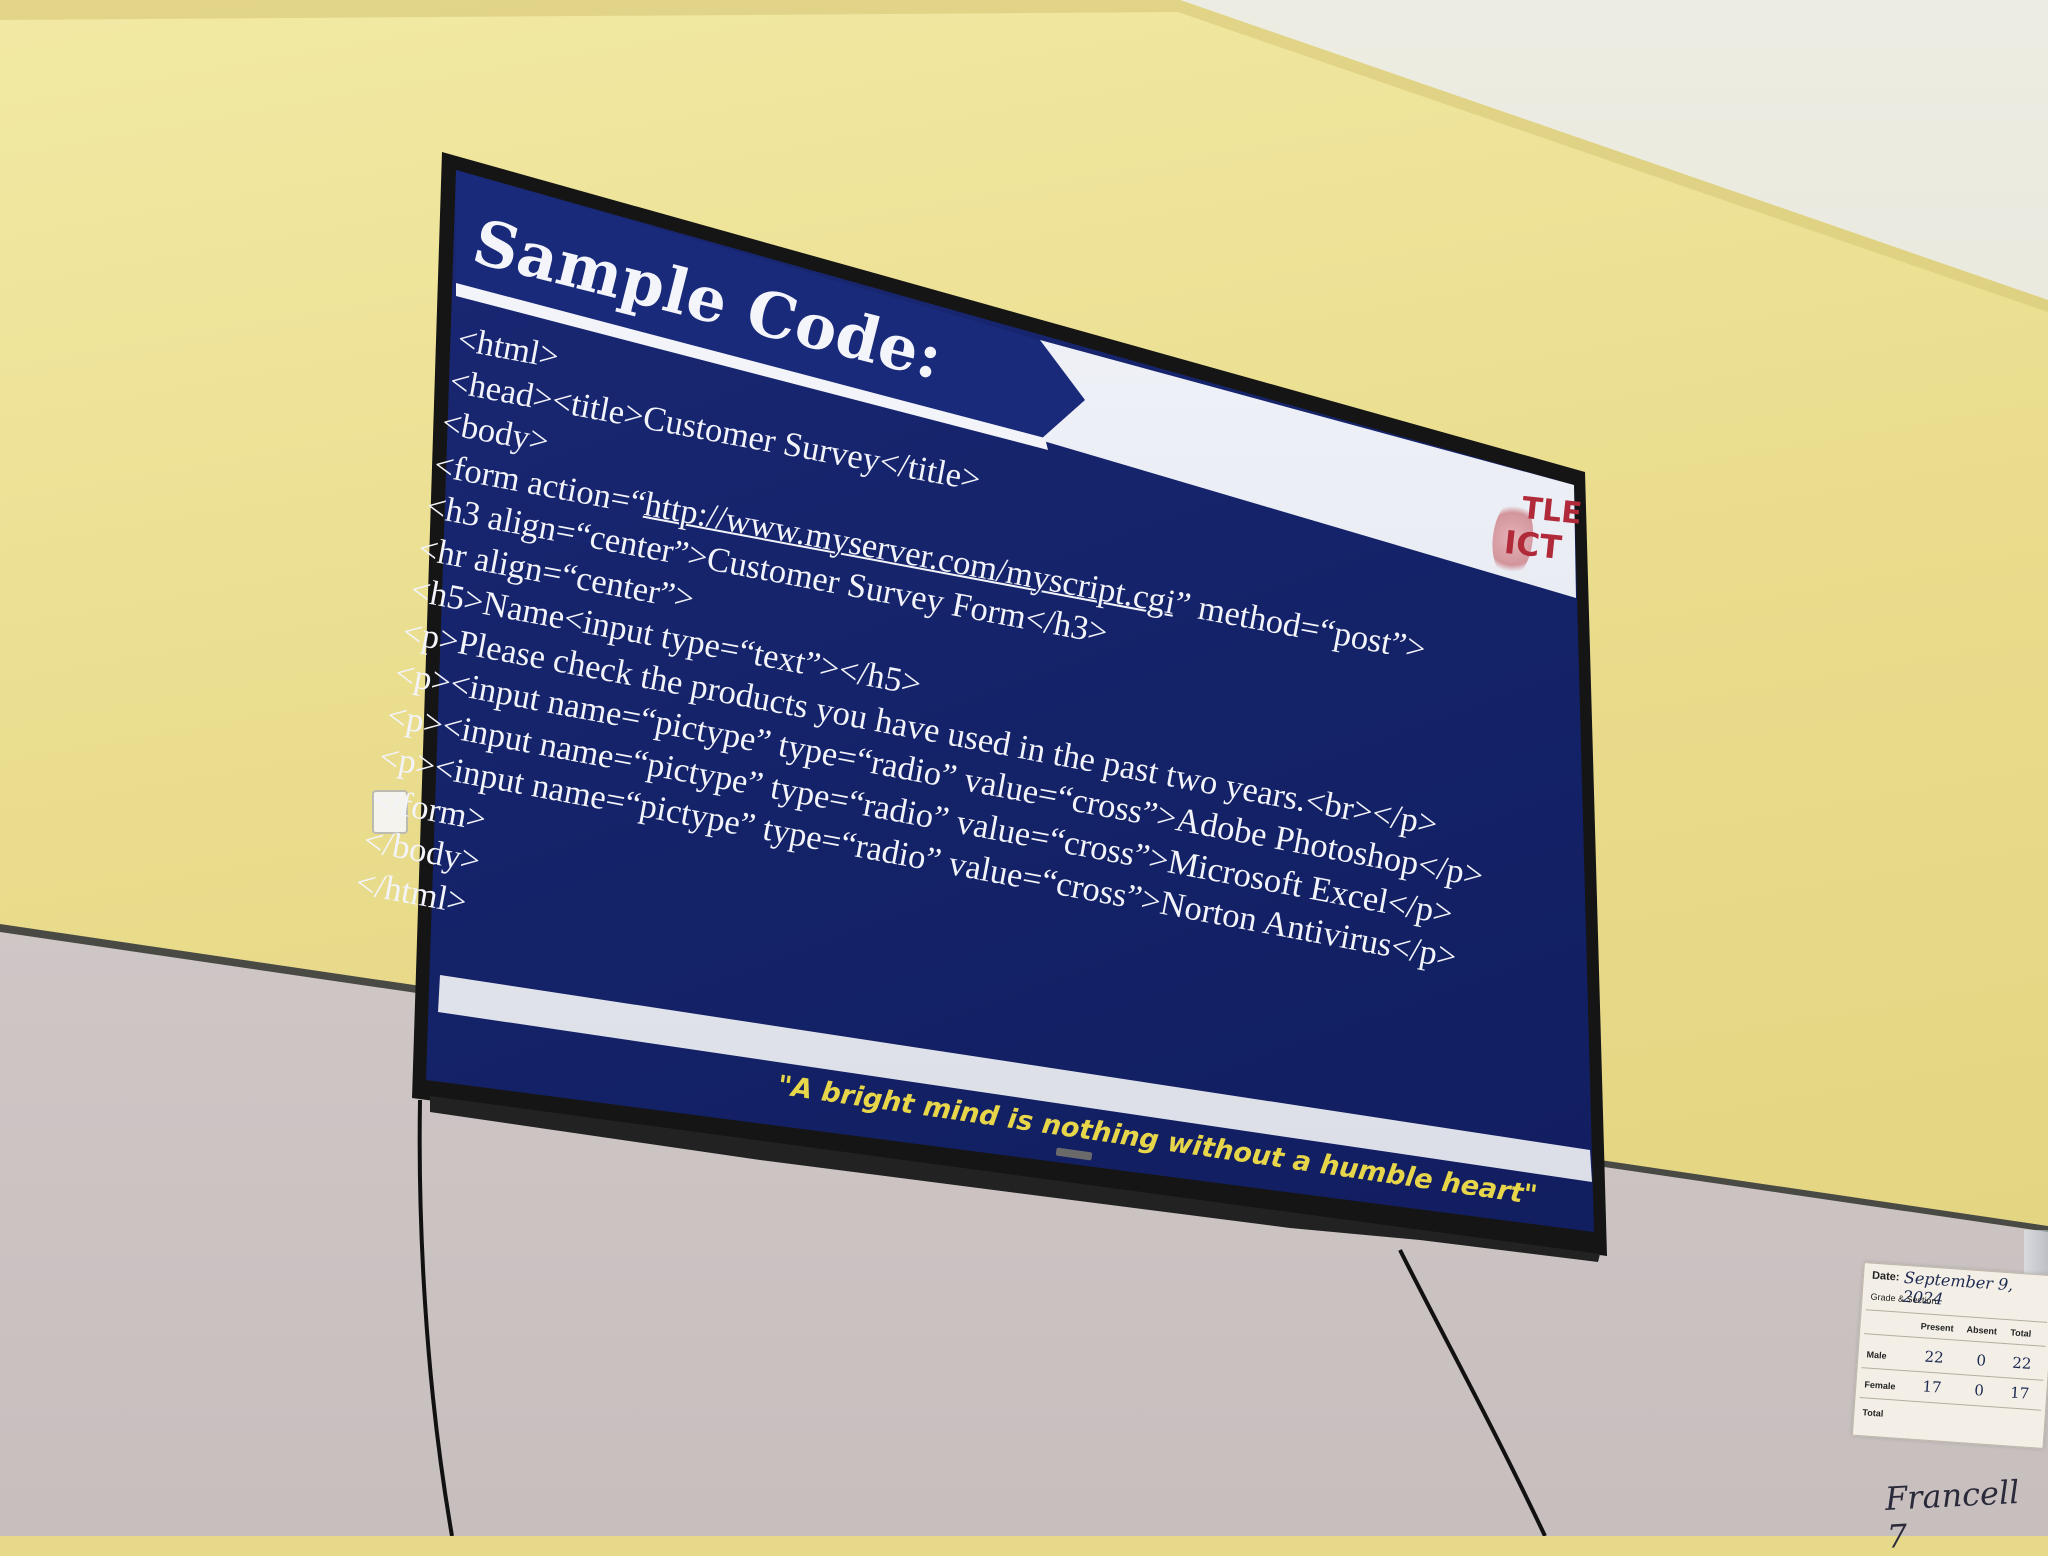 Image resolution: width=2048 pixels, height=1556 pixels. Describe the element at coordinates (1873, 1413) in the screenshot. I see `attendance-row-label: Total` at that location.